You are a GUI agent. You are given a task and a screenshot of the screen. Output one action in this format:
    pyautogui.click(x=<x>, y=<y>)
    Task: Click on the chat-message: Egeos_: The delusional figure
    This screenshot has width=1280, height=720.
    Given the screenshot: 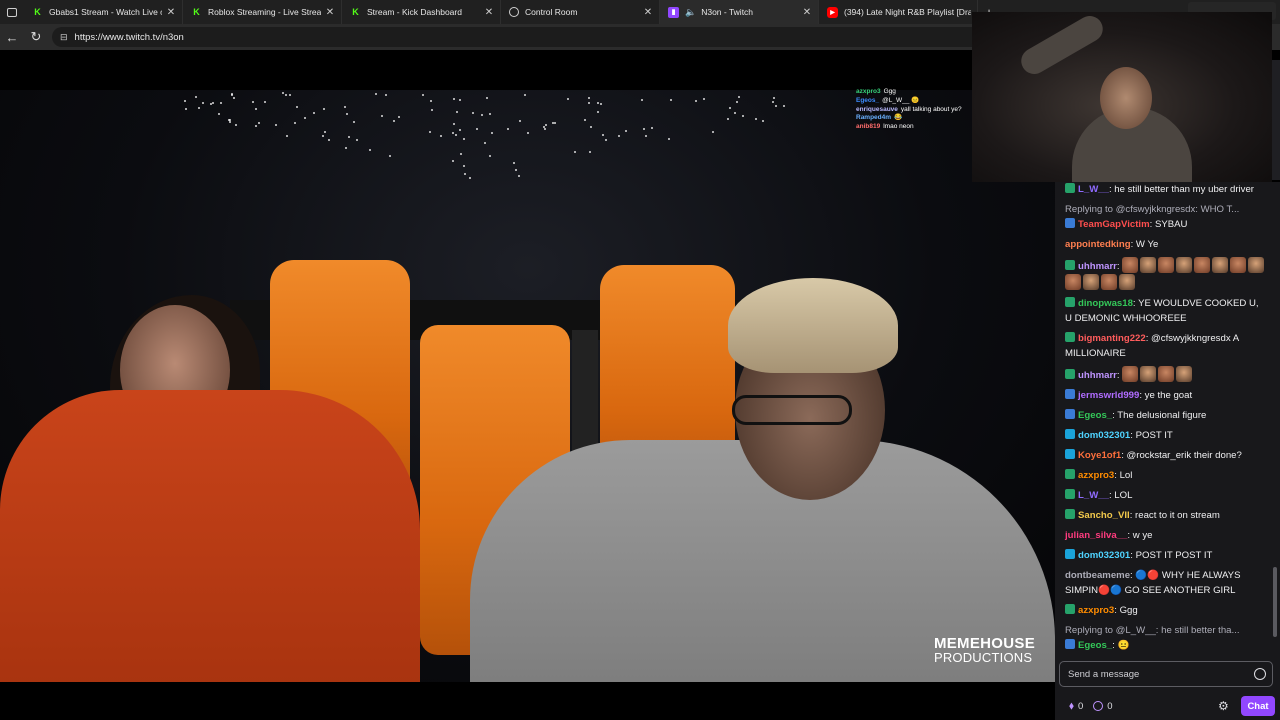 What is the action you would take?
    pyautogui.click(x=1166, y=415)
    